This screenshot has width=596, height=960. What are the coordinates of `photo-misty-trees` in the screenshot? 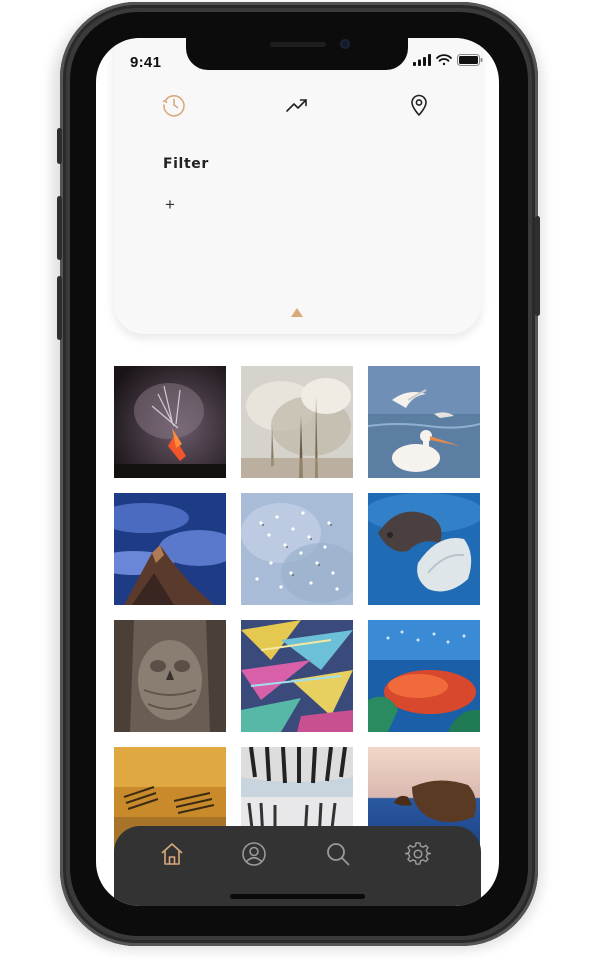 It's located at (297, 422).